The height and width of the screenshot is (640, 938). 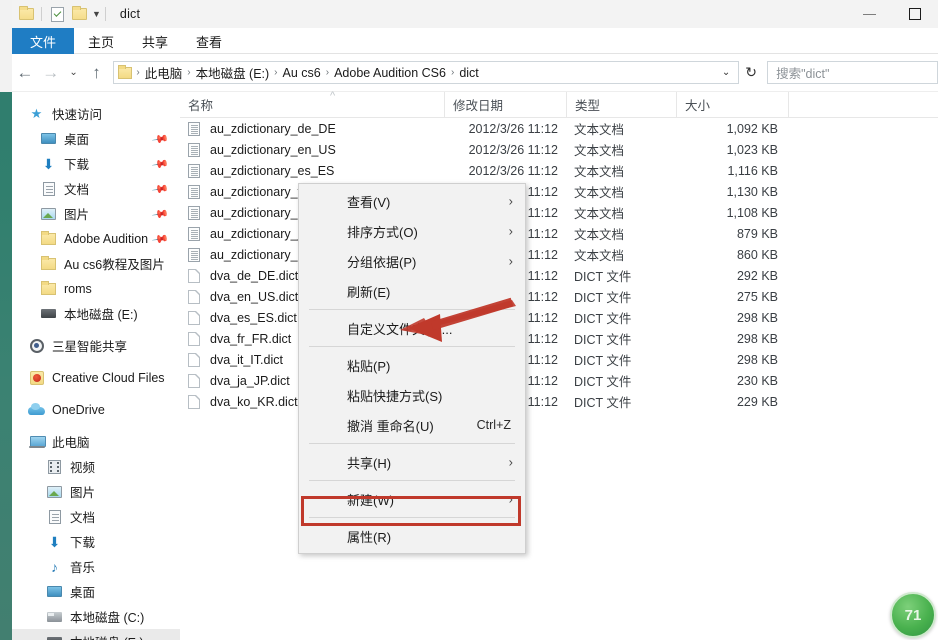 What do you see at coordinates (96, 616) in the screenshot?
I see `sidebar-item-local-disk-c: 本地磁盘 (C:)` at bounding box center [96, 616].